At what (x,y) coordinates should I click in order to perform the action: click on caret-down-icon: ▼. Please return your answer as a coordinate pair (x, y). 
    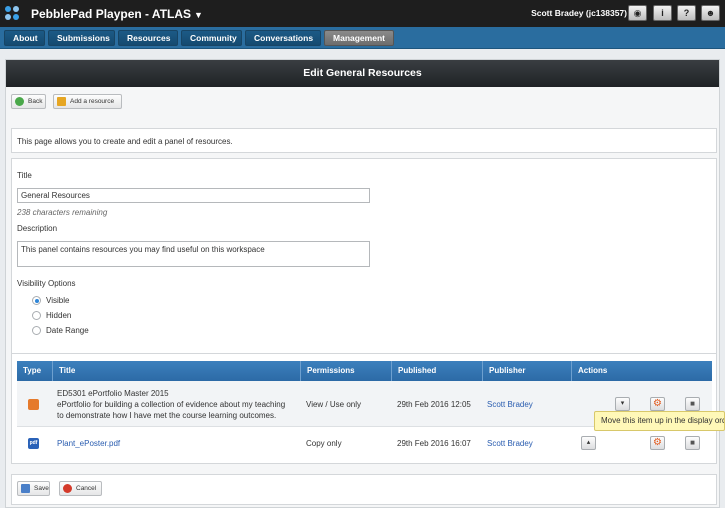
    Looking at the image, I should click on (198, 14).